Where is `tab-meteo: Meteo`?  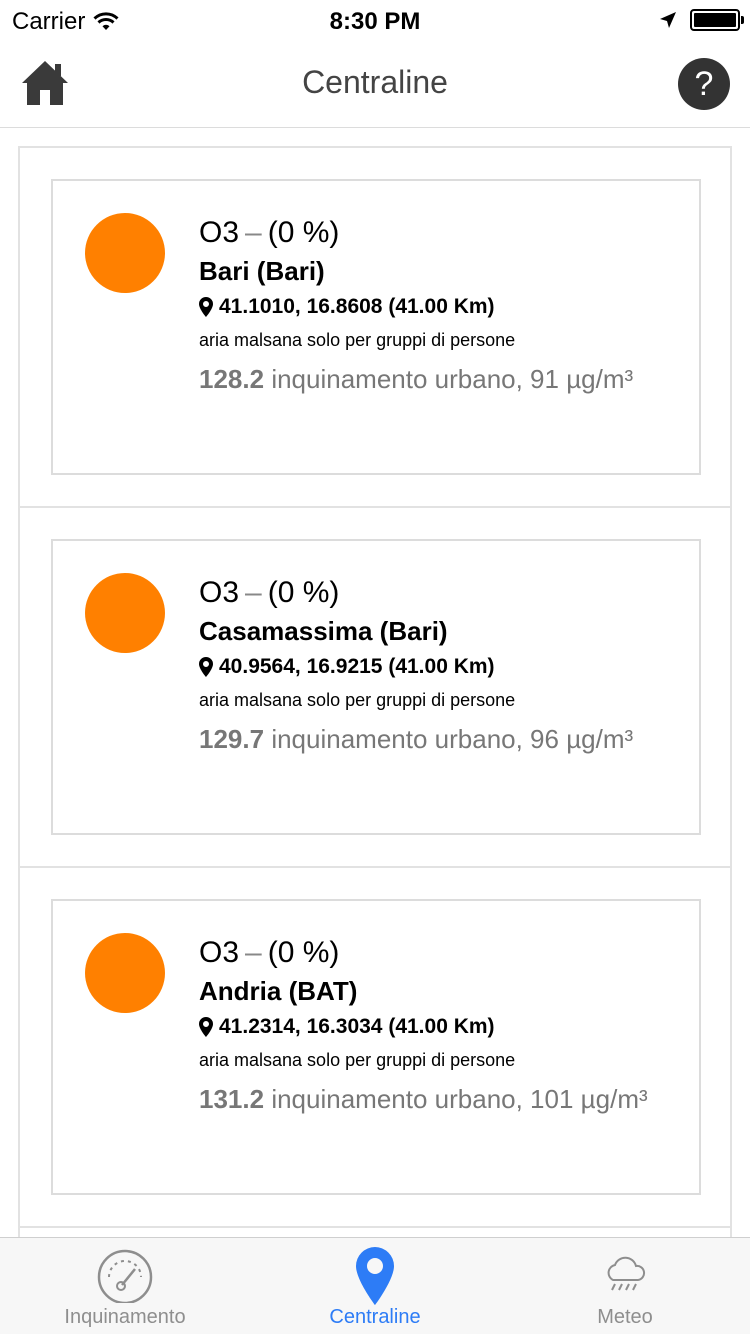
tab-meteo: Meteo is located at coordinates (625, 1286).